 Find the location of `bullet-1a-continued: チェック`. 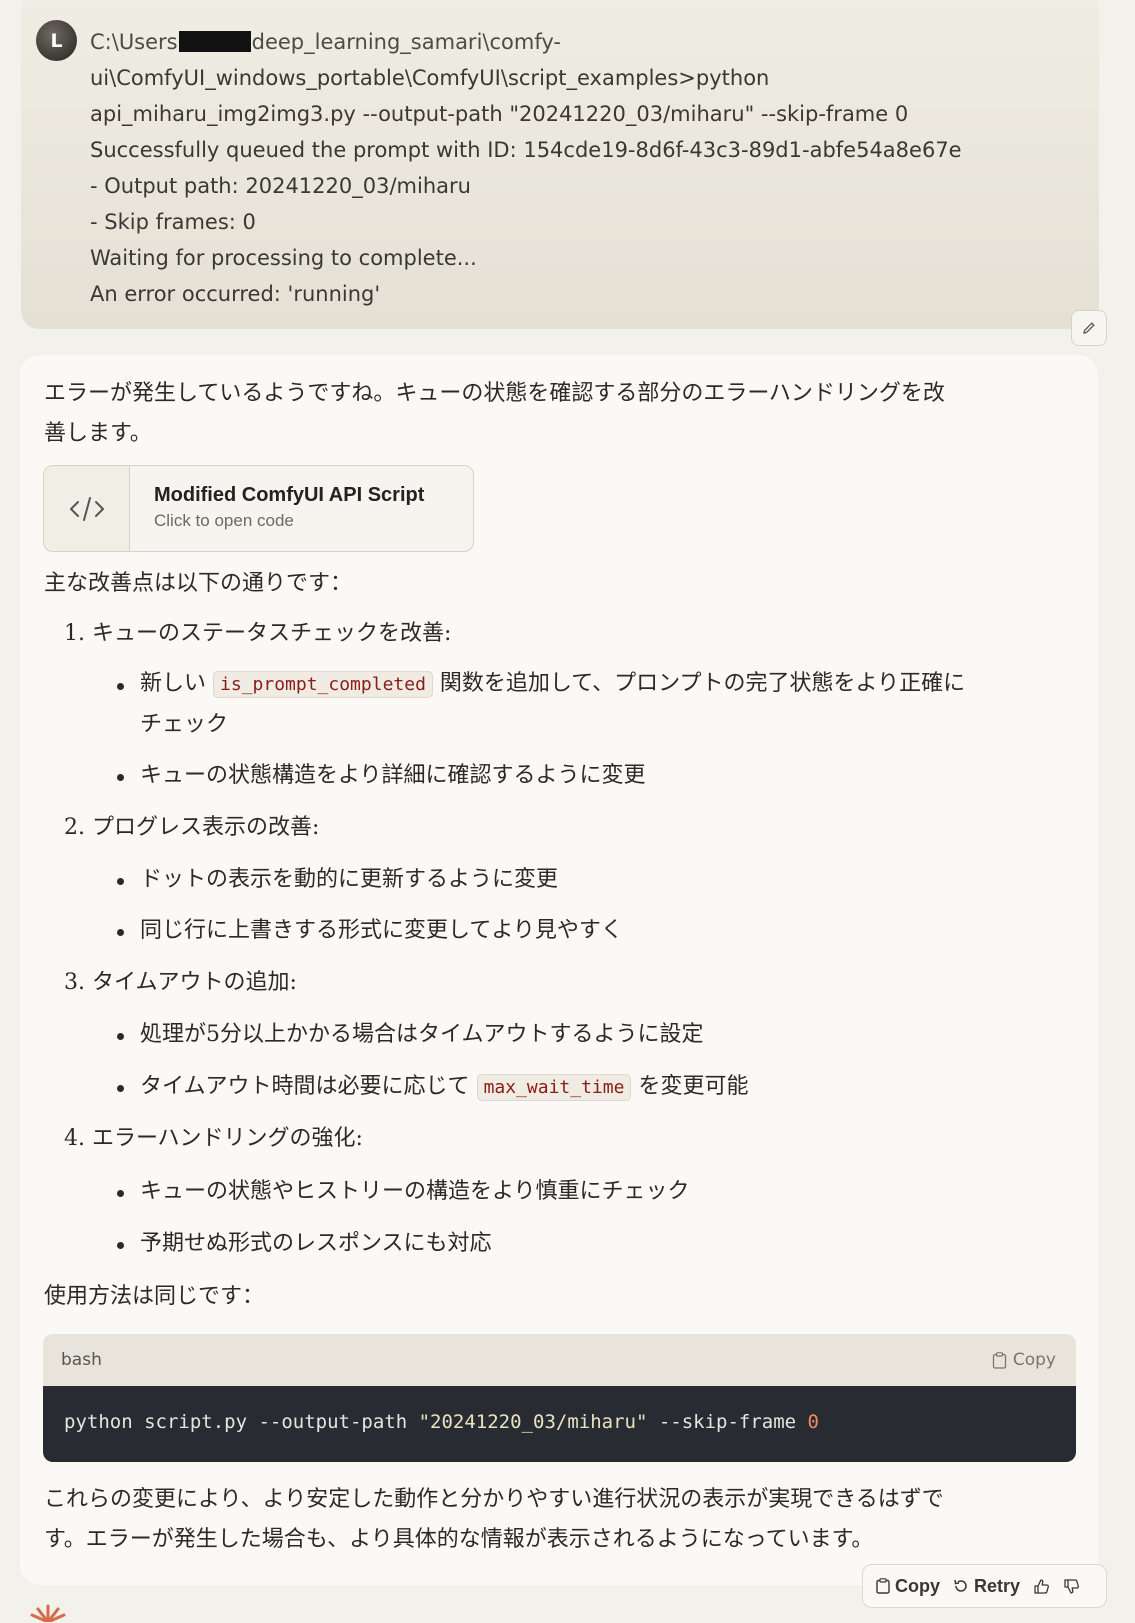

bullet-1a-continued: チェック is located at coordinates (184, 724).